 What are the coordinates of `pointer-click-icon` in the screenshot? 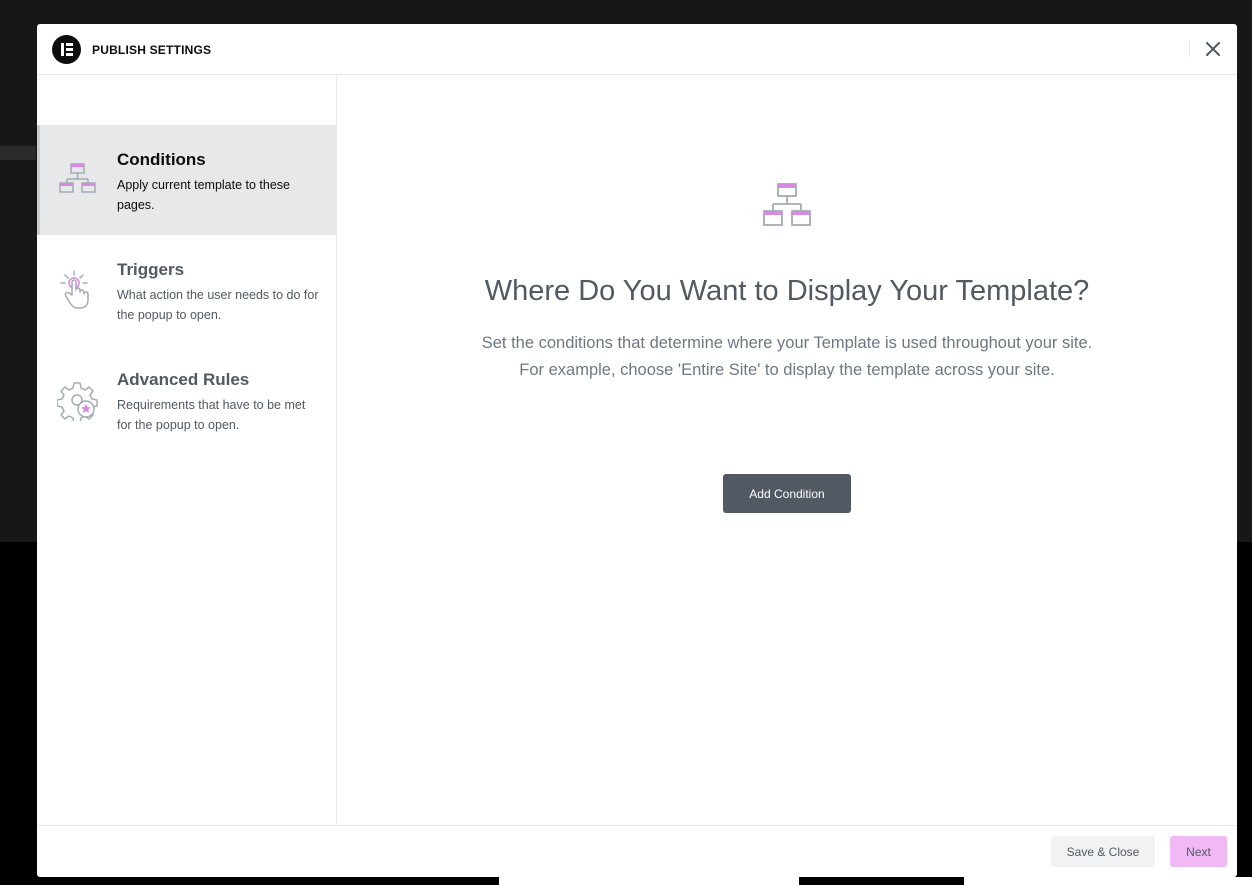 It's located at (74, 289).